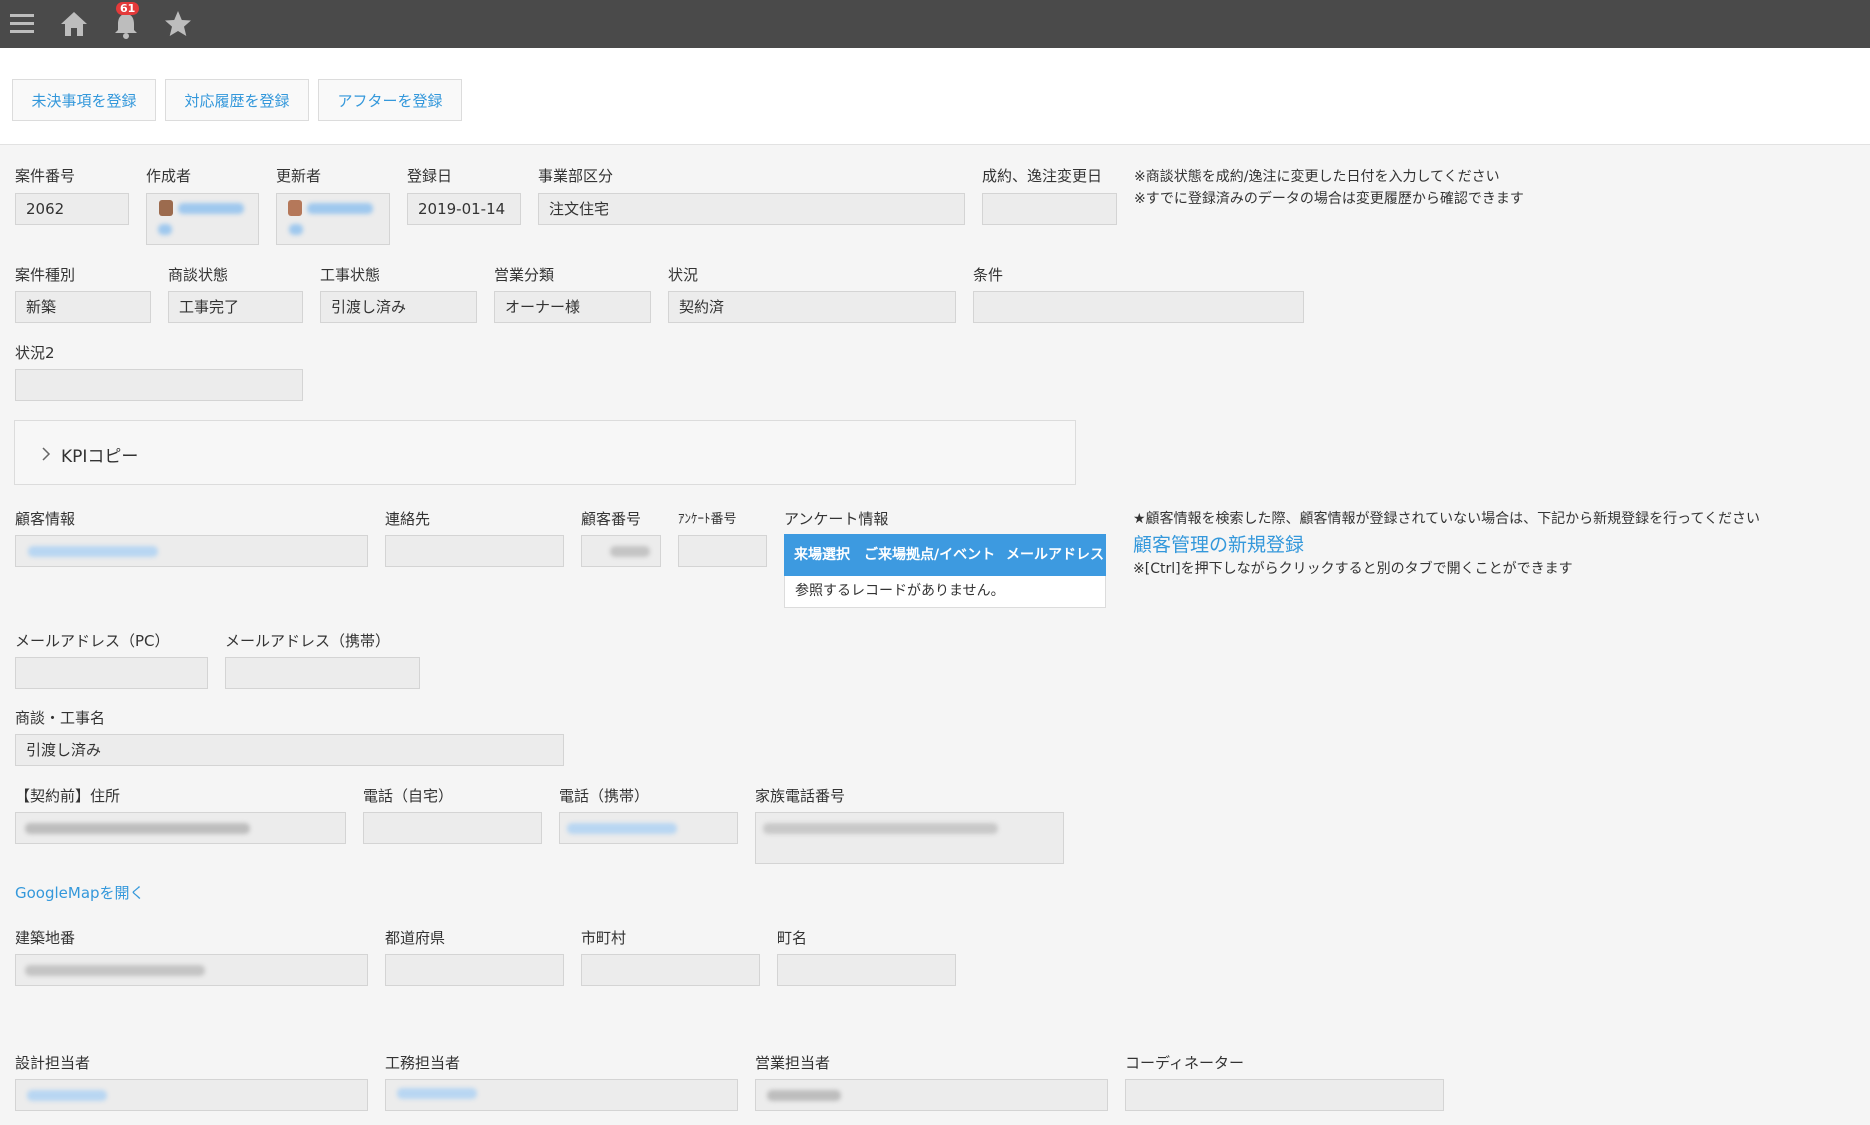 The width and height of the screenshot is (1870, 1125). Describe the element at coordinates (822, 555) in the screenshot. I see `survey-col-visit-select: 来場選択` at that location.